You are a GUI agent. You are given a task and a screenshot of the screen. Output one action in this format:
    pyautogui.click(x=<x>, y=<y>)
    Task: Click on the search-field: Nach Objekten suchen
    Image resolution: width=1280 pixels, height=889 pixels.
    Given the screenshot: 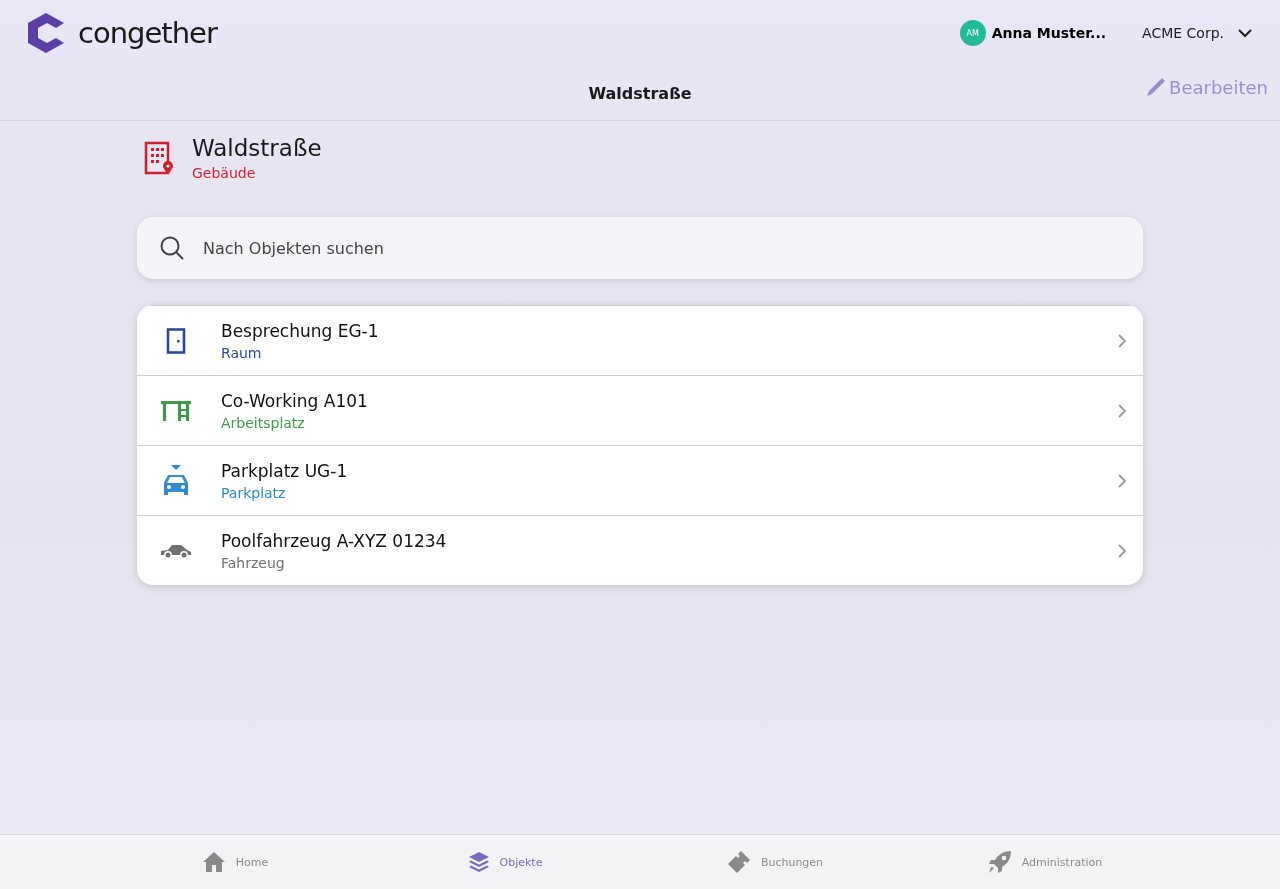 What is the action you would take?
    pyautogui.click(x=640, y=248)
    